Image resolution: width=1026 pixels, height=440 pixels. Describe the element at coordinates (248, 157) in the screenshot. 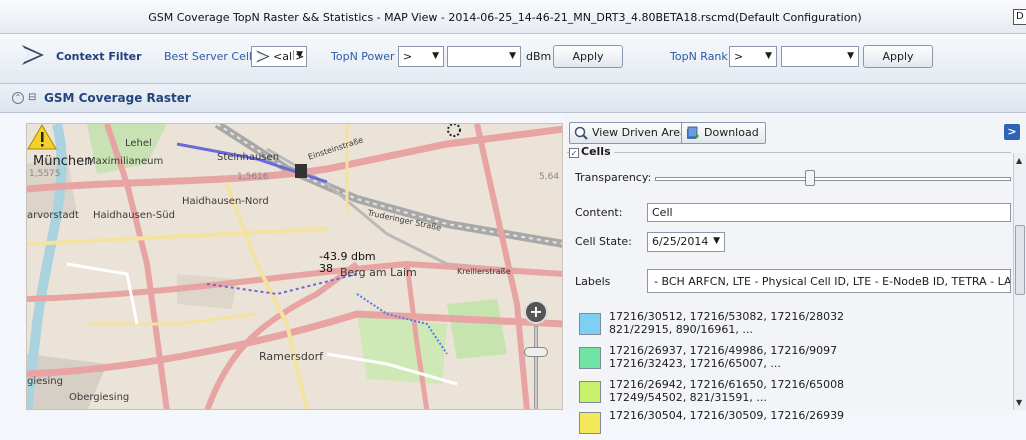

I see `map-label-steinhausen: Steinhausen` at that location.